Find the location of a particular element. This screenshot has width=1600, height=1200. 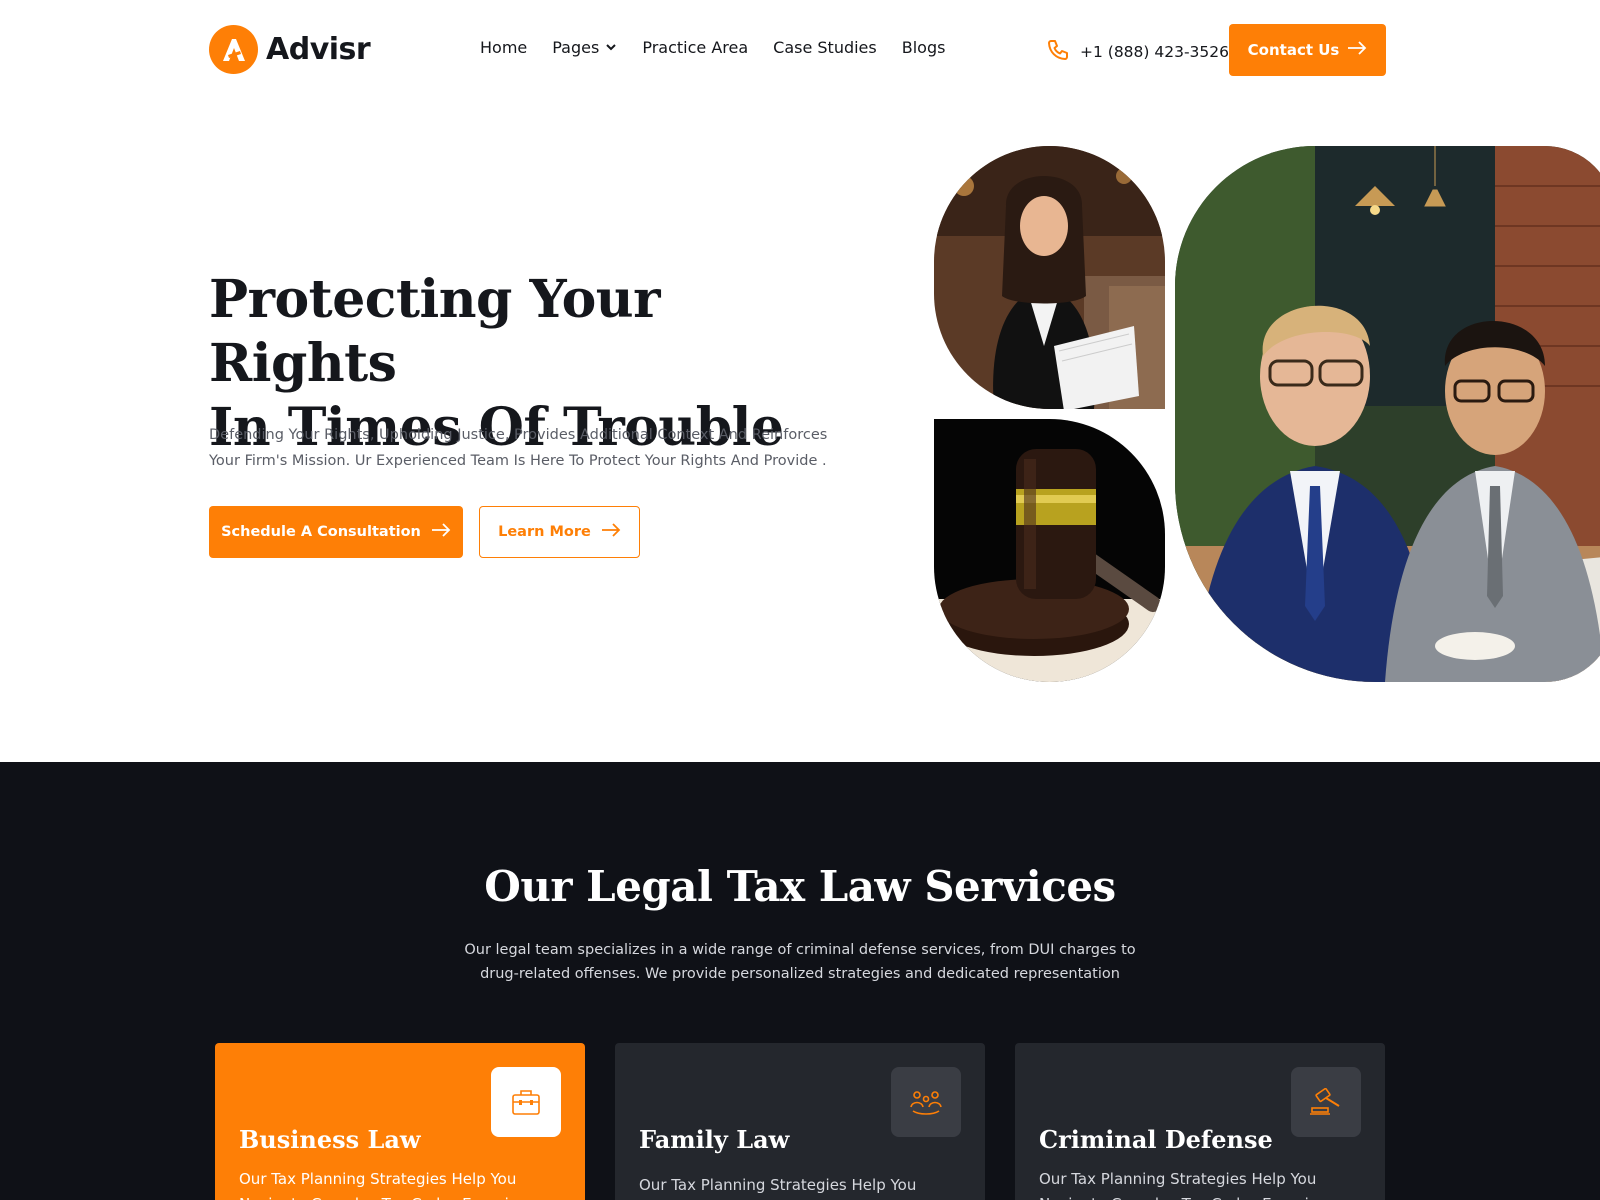

nav-item-label: Home is located at coordinates (504, 47).